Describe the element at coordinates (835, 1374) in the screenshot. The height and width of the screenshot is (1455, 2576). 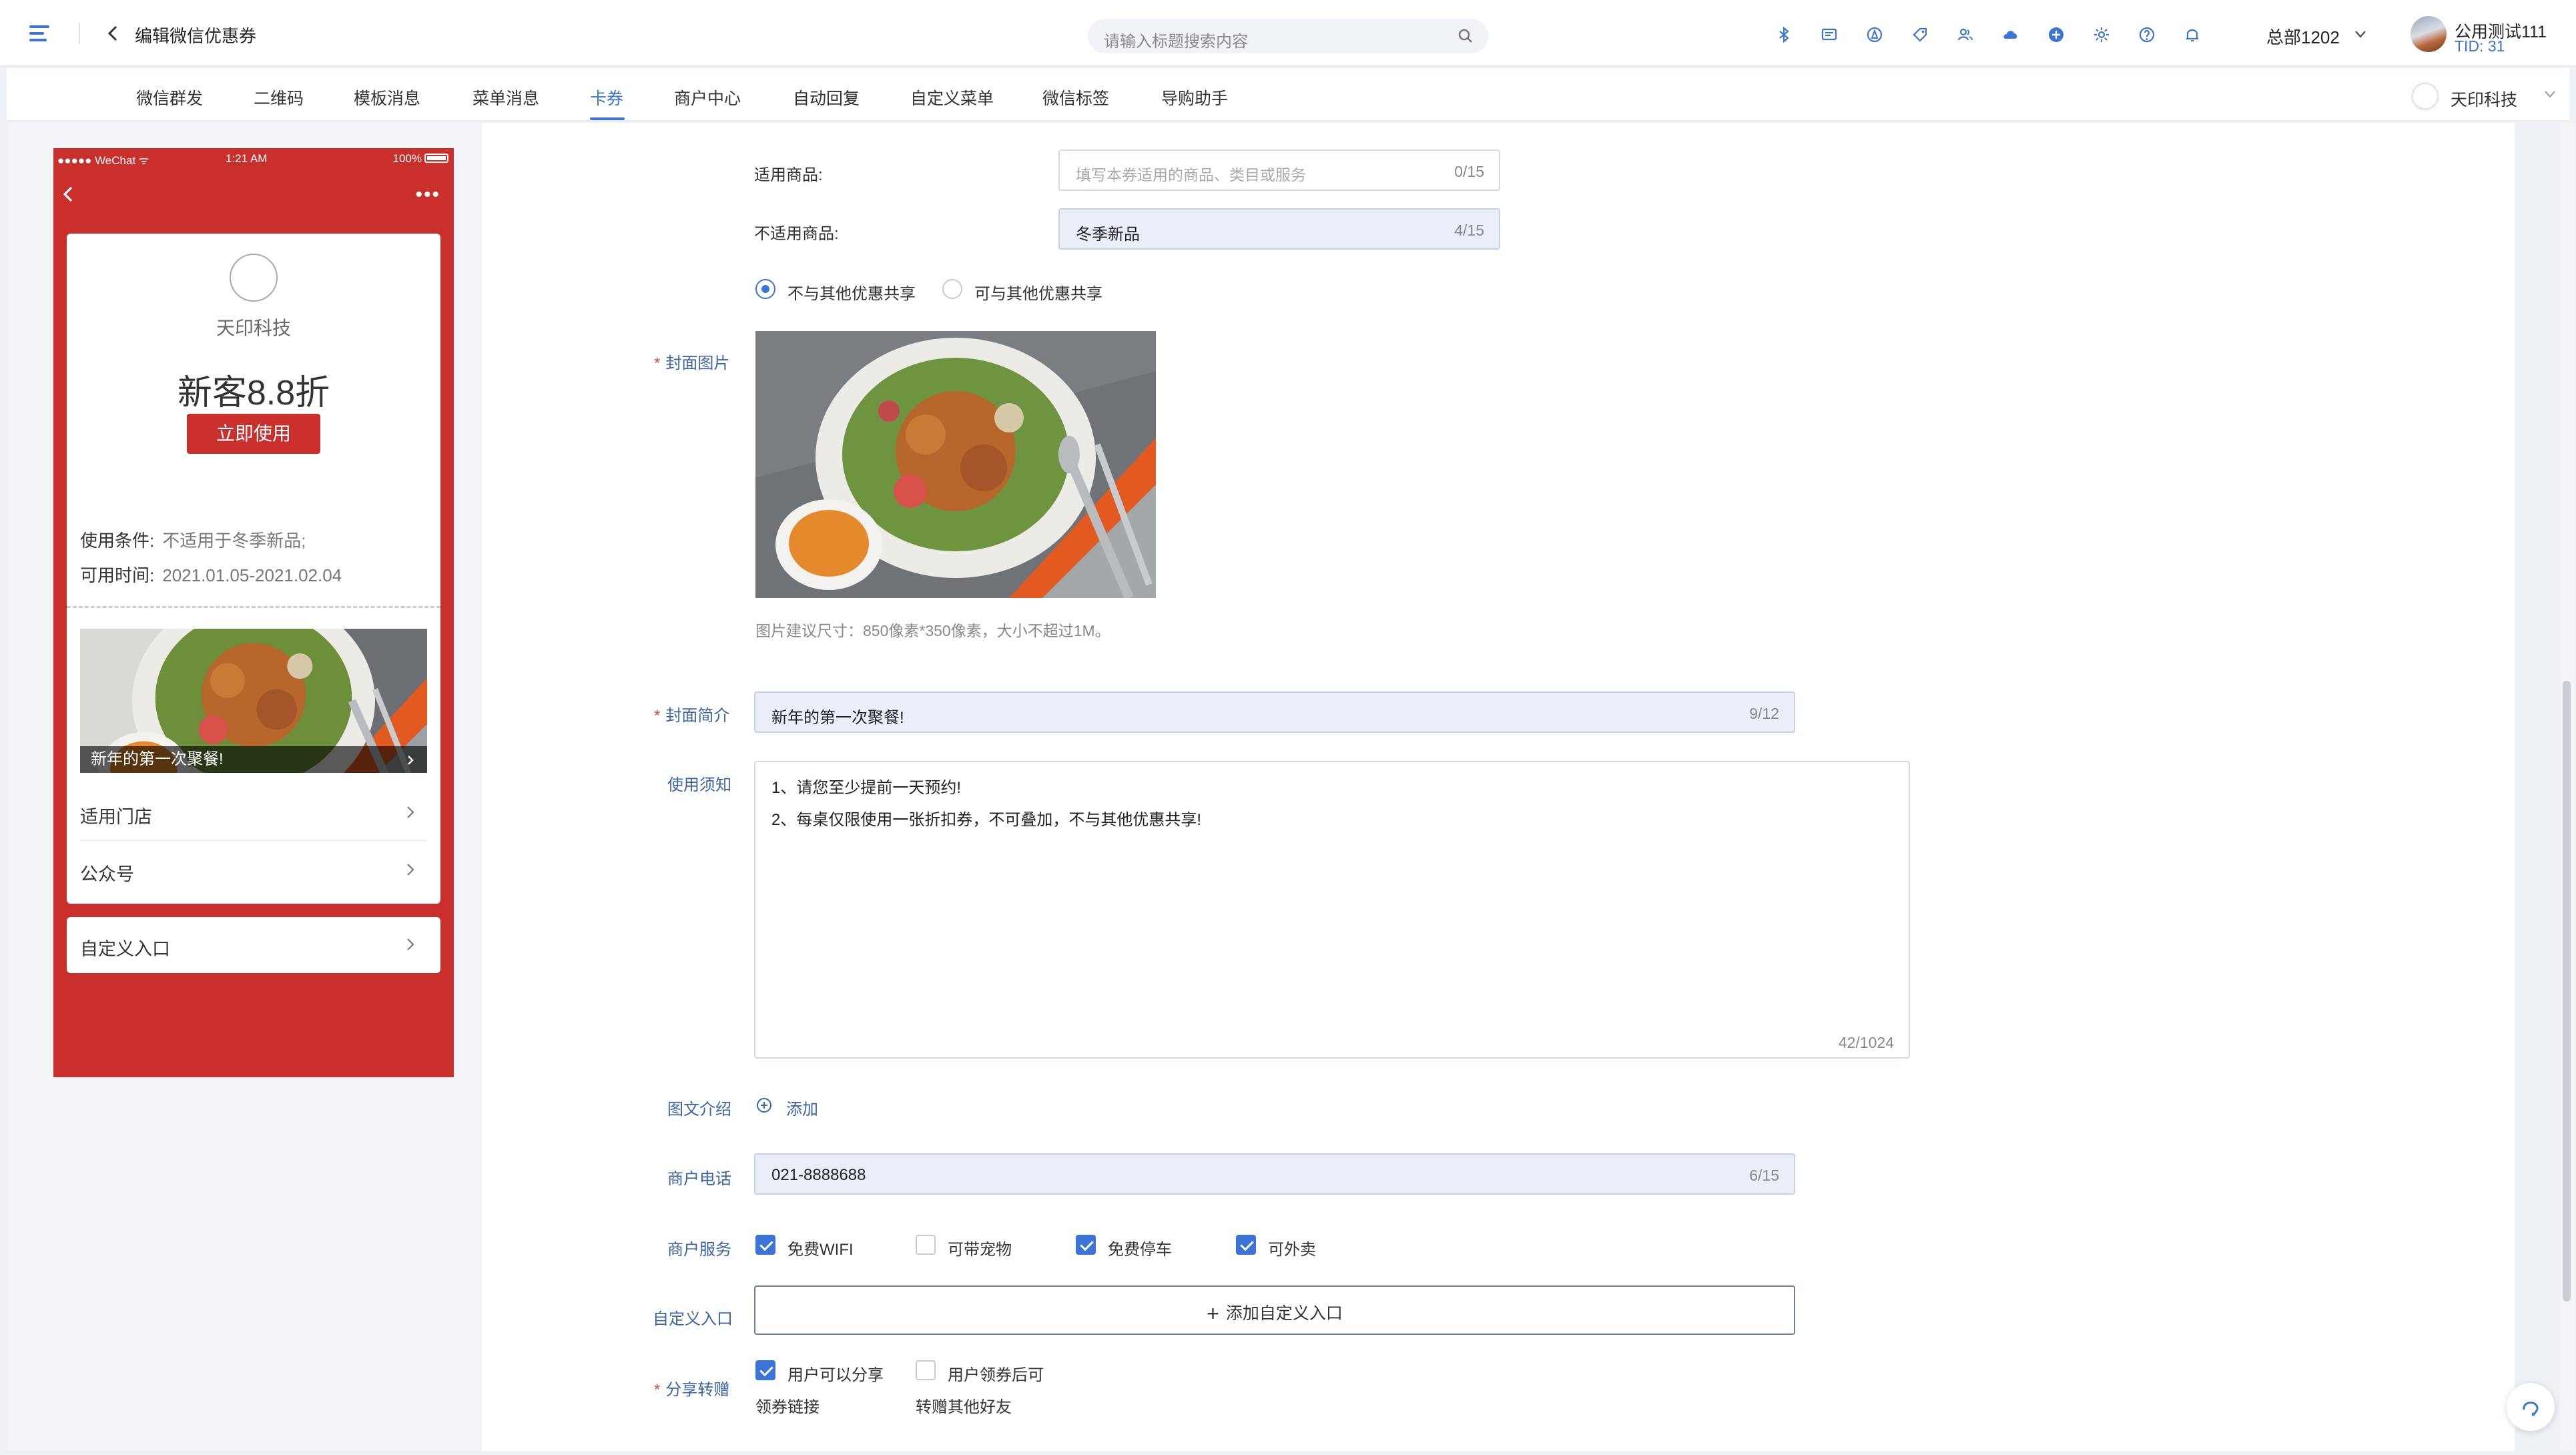
I see `checkbox-user-share-label: 用户可以分享` at that location.